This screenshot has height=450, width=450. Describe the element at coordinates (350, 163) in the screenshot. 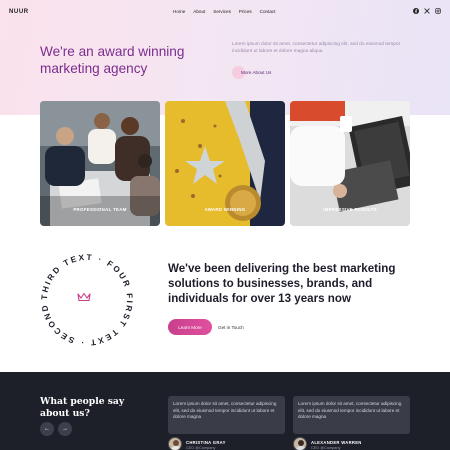

I see `card-impressive-results: IMPRESSIVE RESULTS` at that location.